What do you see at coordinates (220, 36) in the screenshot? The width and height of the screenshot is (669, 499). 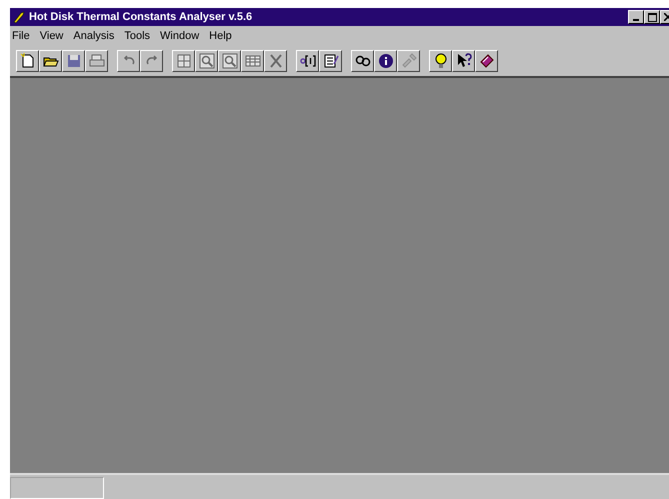 I see `menu-item: Help` at bounding box center [220, 36].